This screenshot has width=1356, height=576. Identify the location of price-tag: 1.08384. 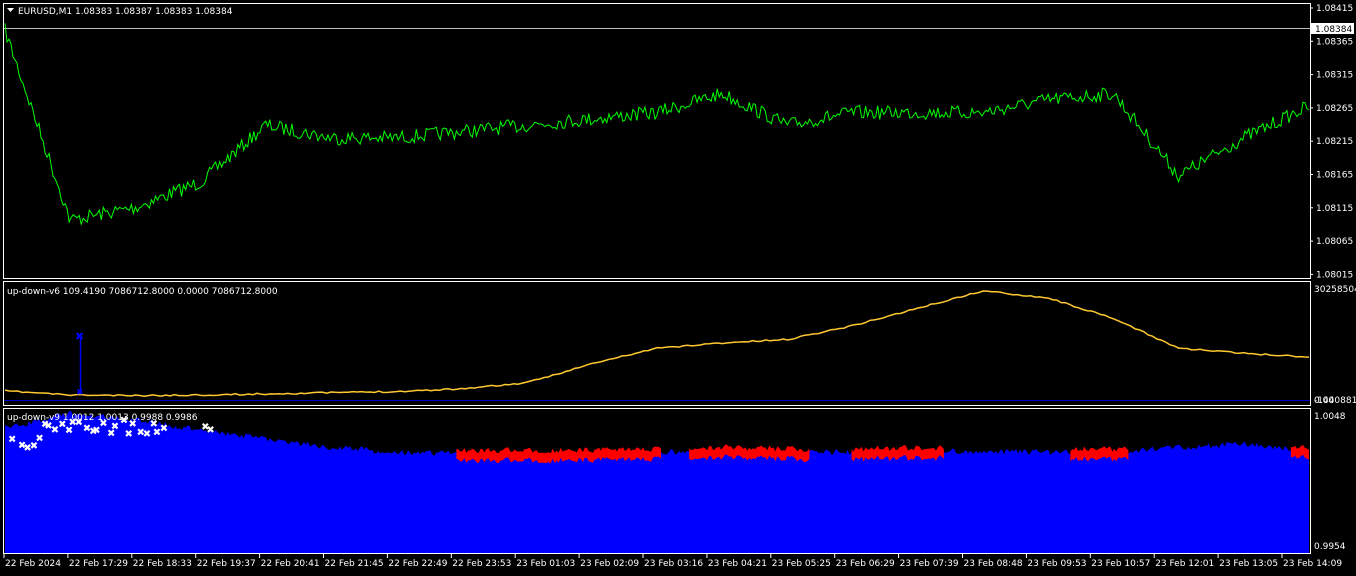
(1333, 30).